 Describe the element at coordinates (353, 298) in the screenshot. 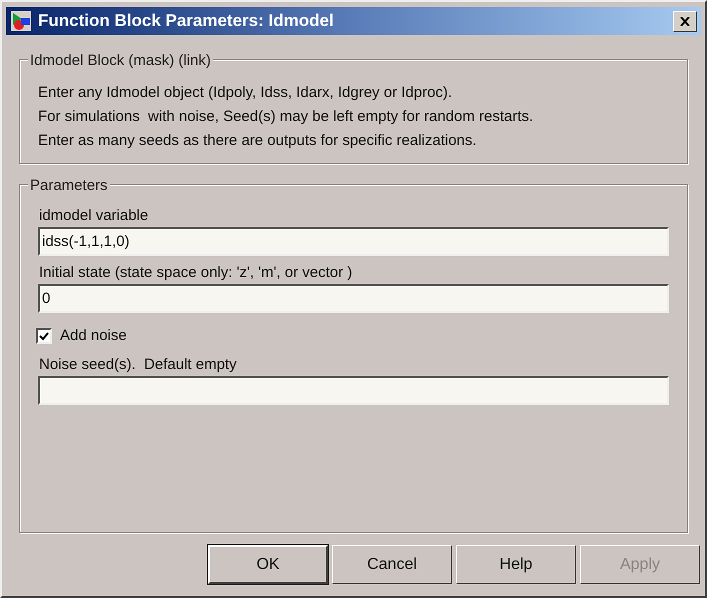

I see `input-field: 0` at that location.